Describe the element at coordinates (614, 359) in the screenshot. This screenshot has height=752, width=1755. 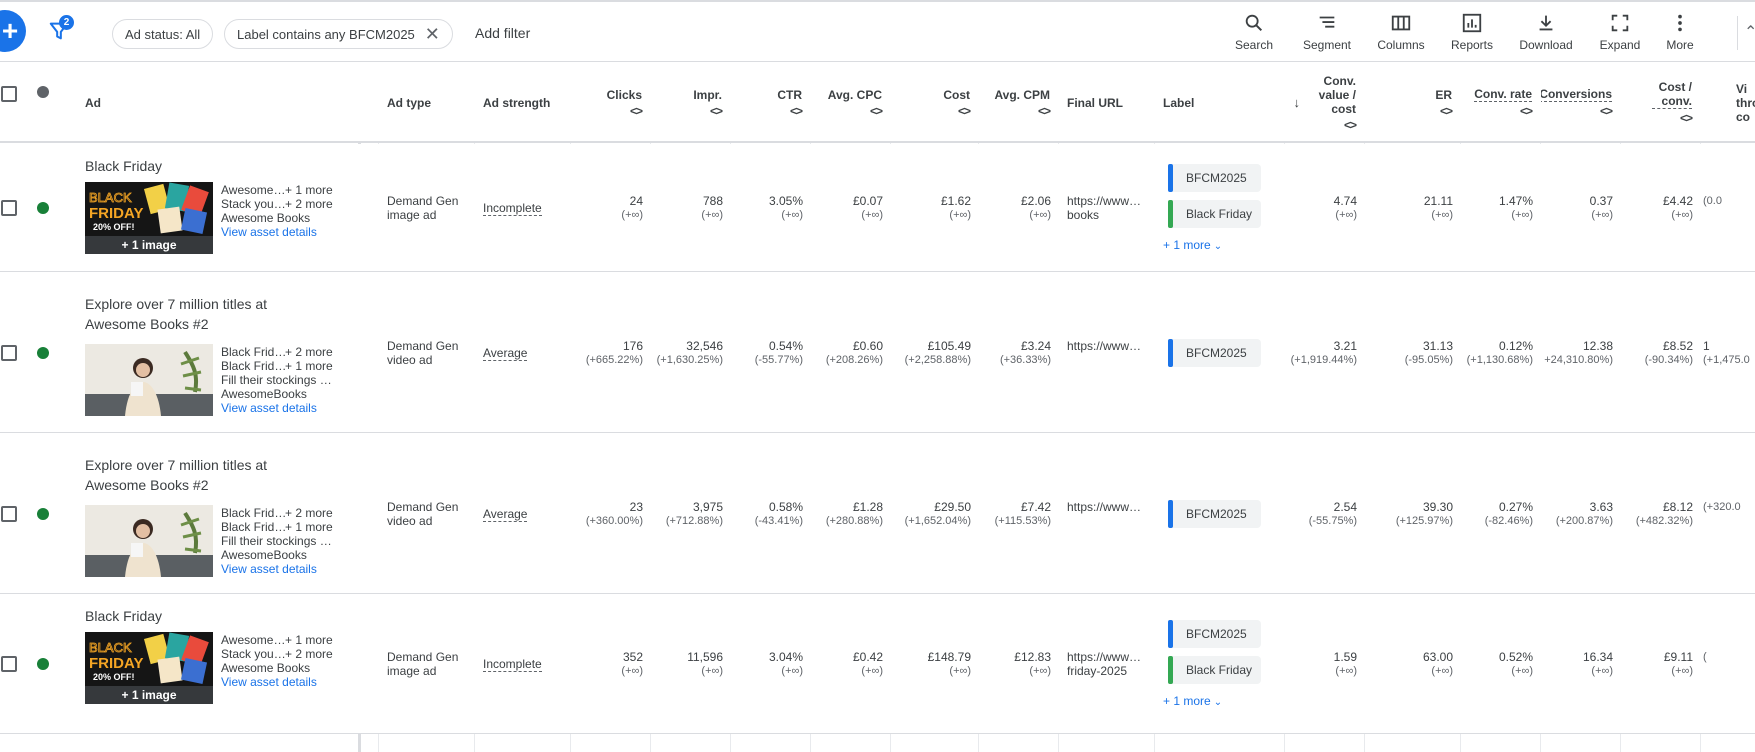
I see `clicks-change: (+665.22%)` at that location.